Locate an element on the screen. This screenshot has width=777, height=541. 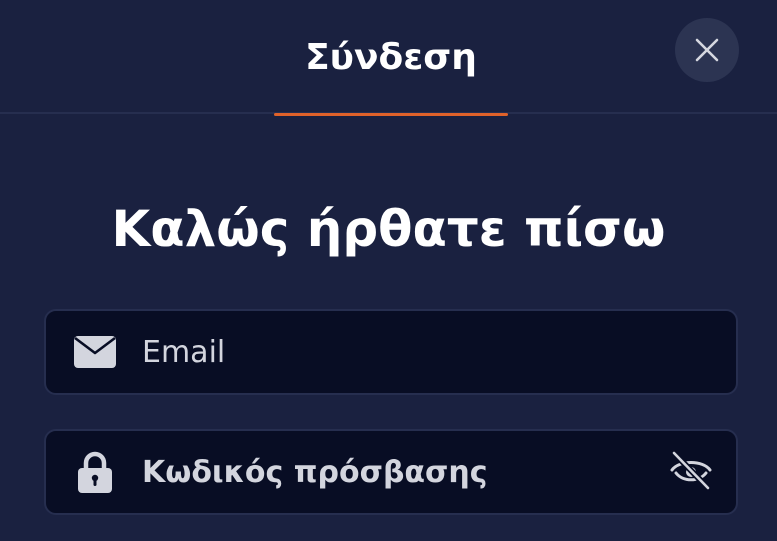
tab-login: Σύνδεση is located at coordinates (391, 58).